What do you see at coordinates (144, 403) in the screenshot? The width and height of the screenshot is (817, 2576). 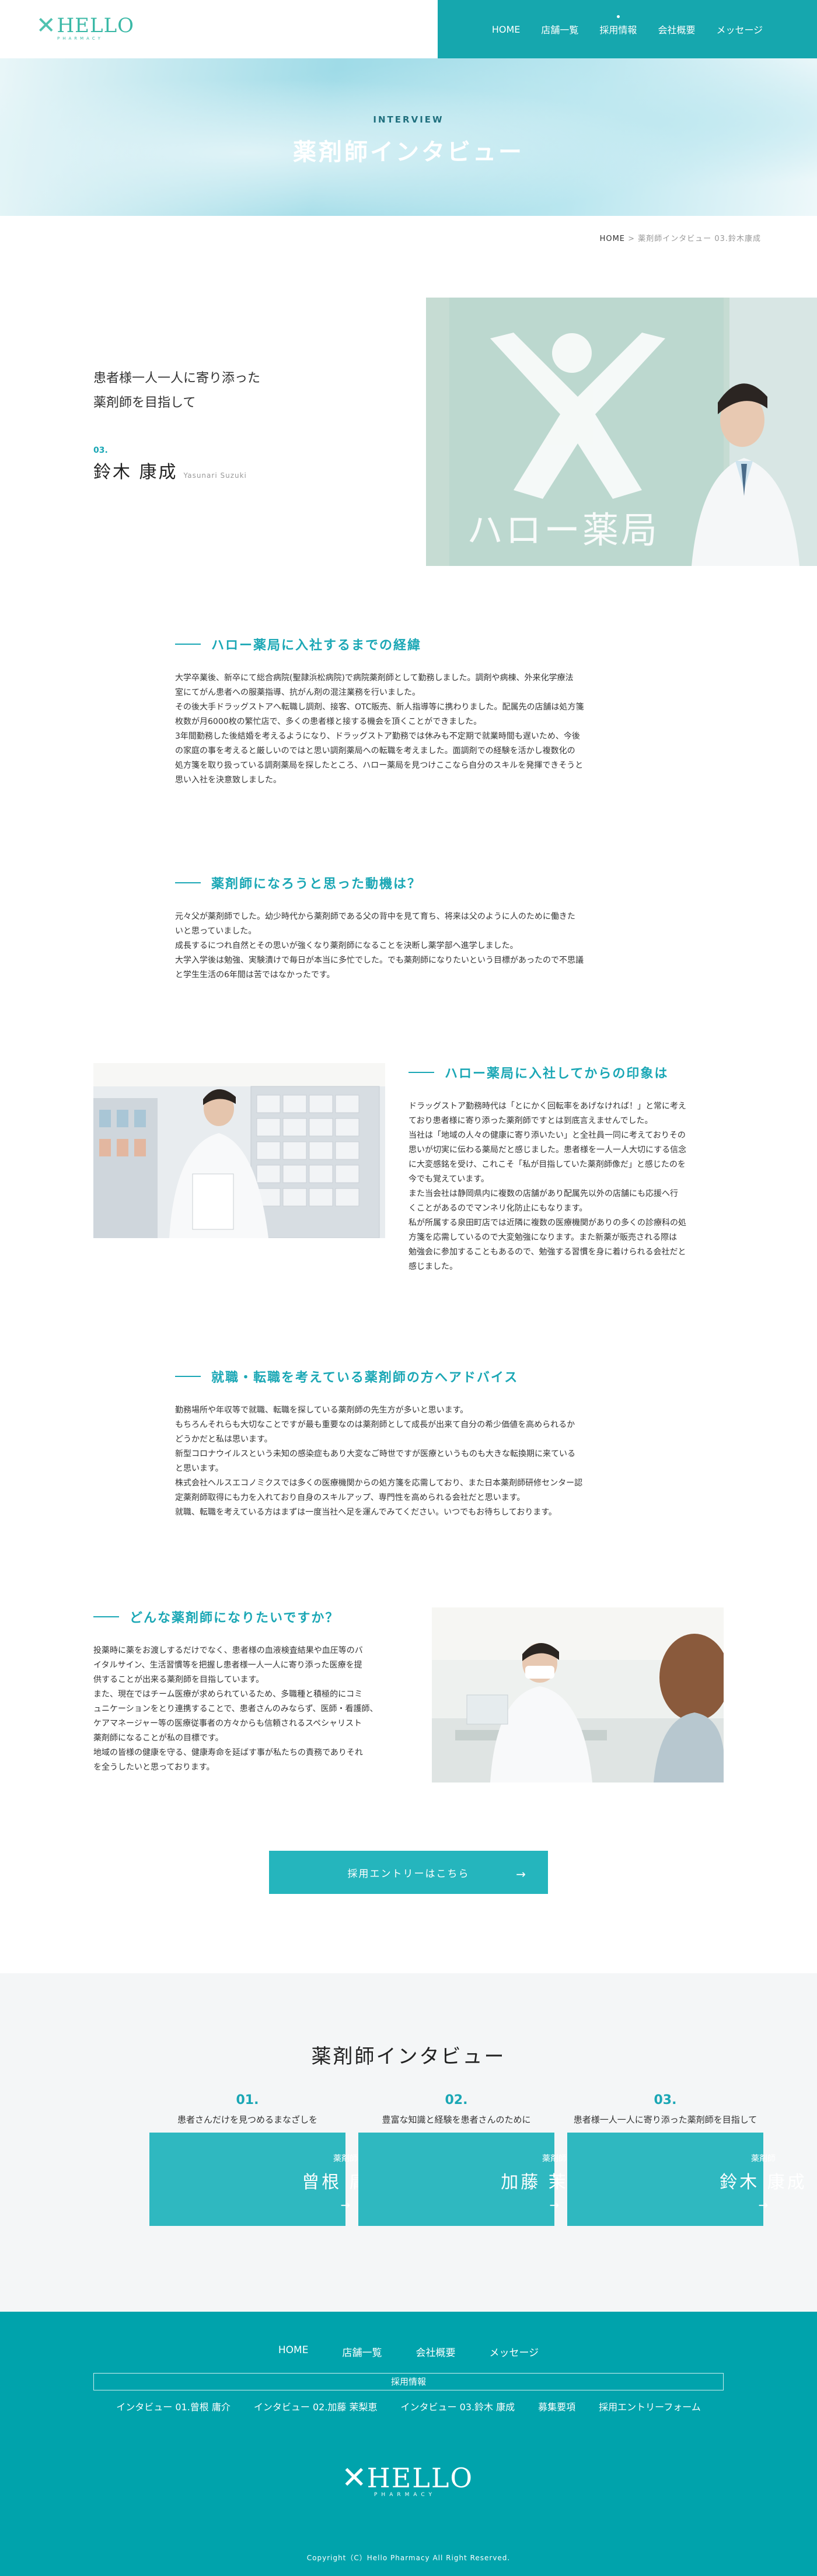 I see `profile-catch-line-2: 薬剤師を目指して` at bounding box center [144, 403].